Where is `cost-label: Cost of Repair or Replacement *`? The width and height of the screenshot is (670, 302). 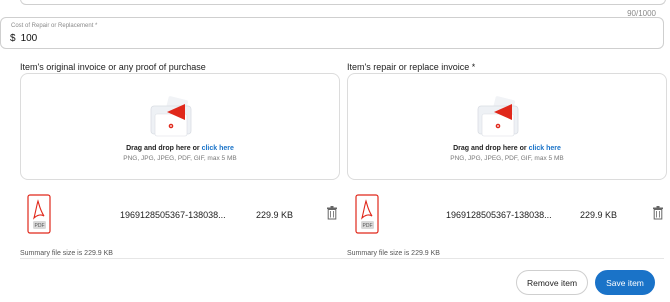 cost-label: Cost of Repair or Replacement * is located at coordinates (54, 26).